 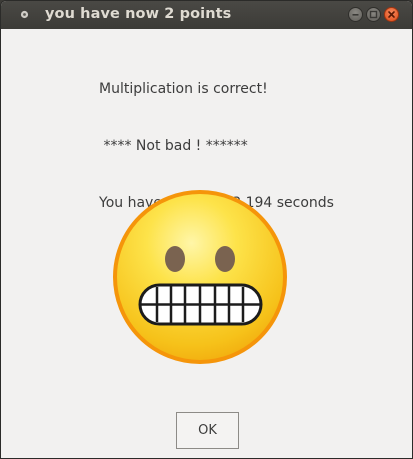 I want to click on close-button, so click(x=391, y=14).